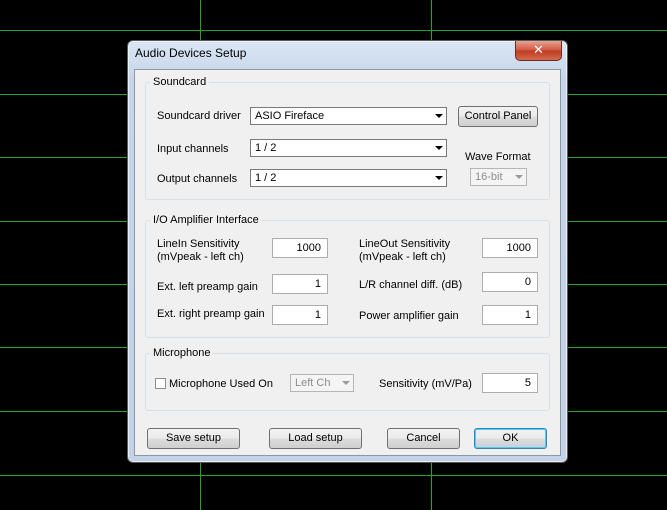 The image size is (667, 510). Describe the element at coordinates (290, 116) in the screenshot. I see `soundcard-driver-value: ASIO Fireface` at that location.